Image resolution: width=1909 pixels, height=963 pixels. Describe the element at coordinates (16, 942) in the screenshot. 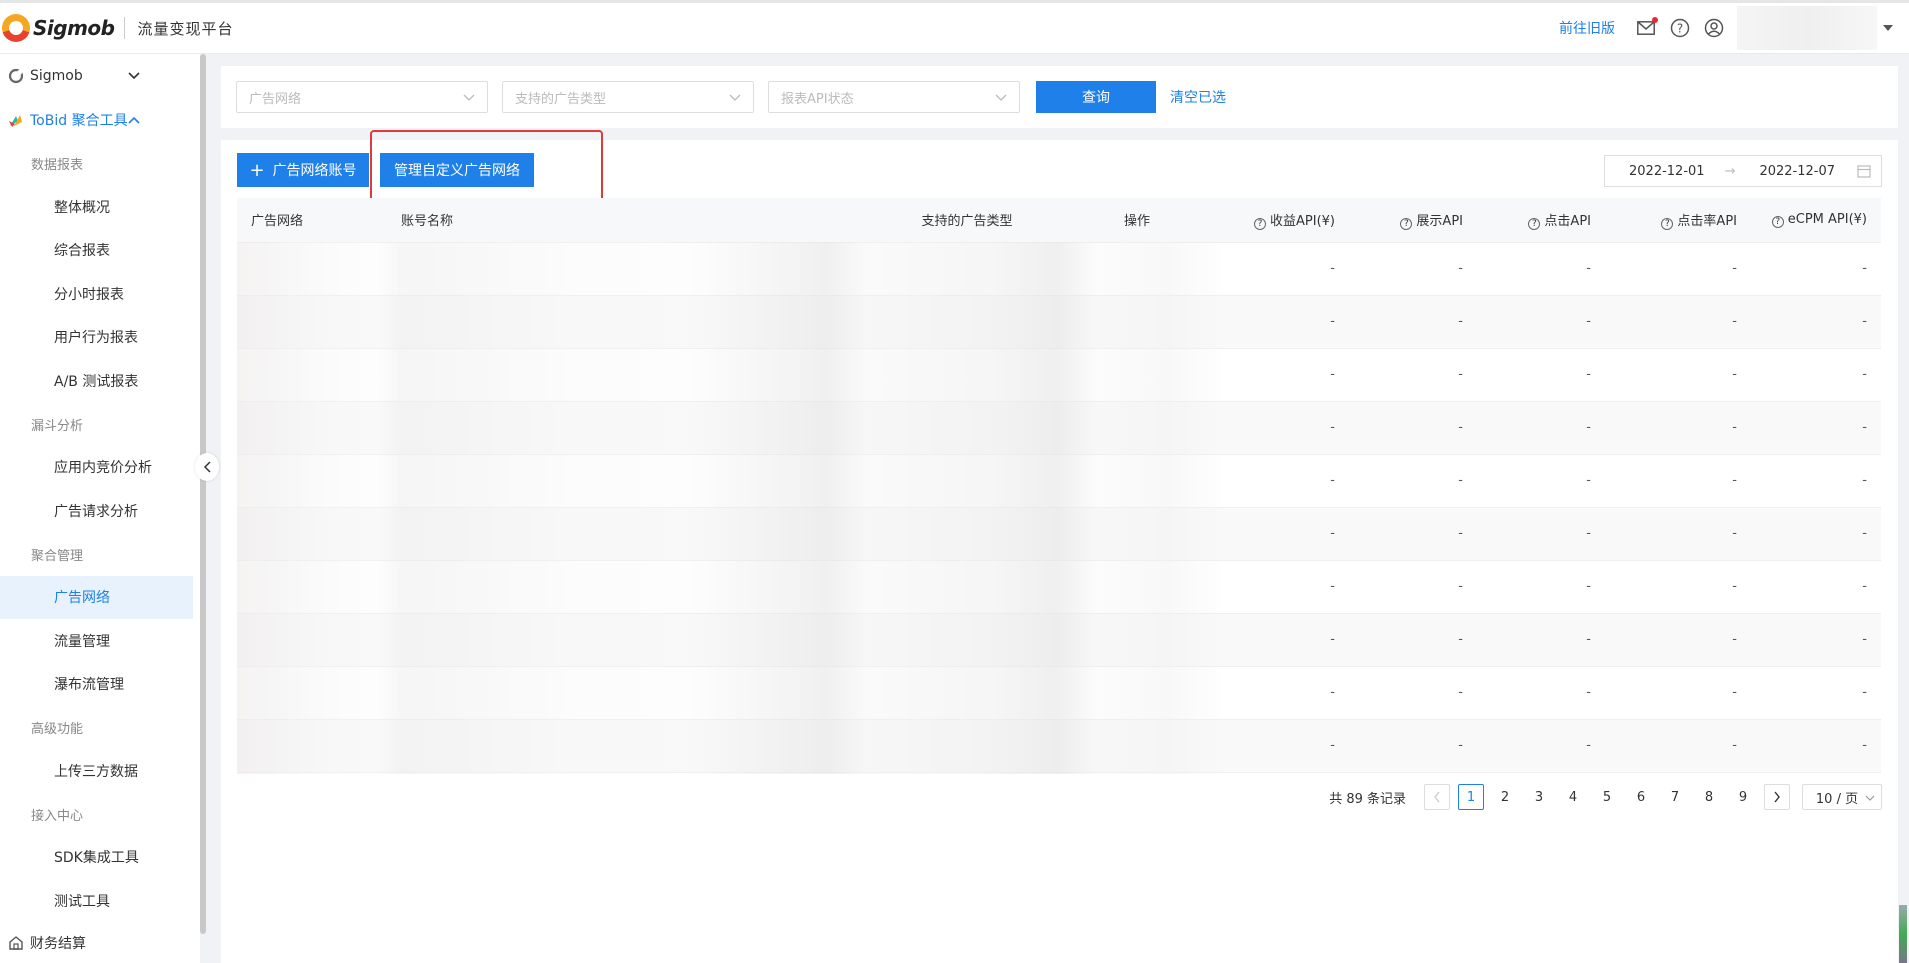

I see `finance-icon` at that location.